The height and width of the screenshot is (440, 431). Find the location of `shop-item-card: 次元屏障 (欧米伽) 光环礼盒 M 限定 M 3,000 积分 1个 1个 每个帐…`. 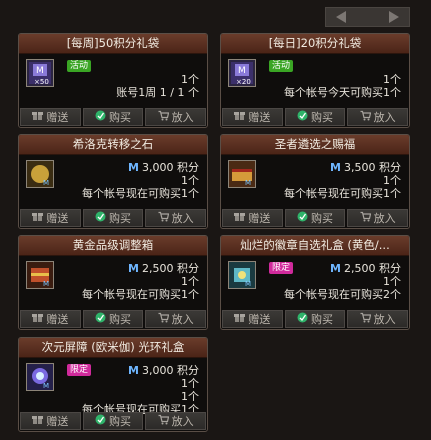

shop-item-card: 次元屏障 (欧米伽) 光环礼盒 M 限定 M 3,000 积分 1个 1个 每个帐… is located at coordinates (113, 384).